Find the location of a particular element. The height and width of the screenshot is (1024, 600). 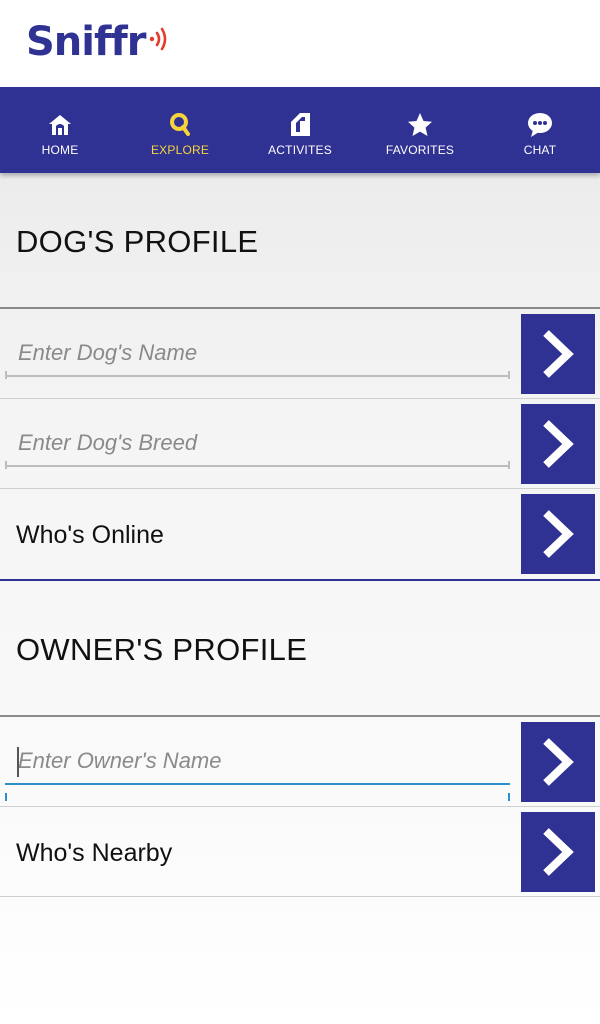

search-icon is located at coordinates (180, 125).